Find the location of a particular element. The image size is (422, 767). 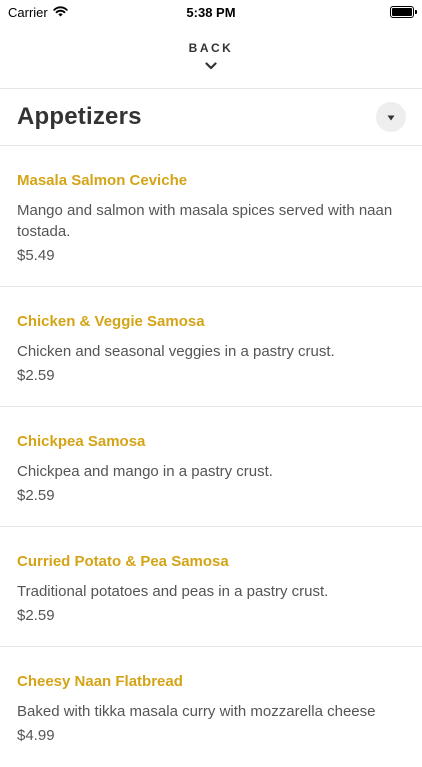

item-name: Chickpea Samosa is located at coordinates (81, 441).